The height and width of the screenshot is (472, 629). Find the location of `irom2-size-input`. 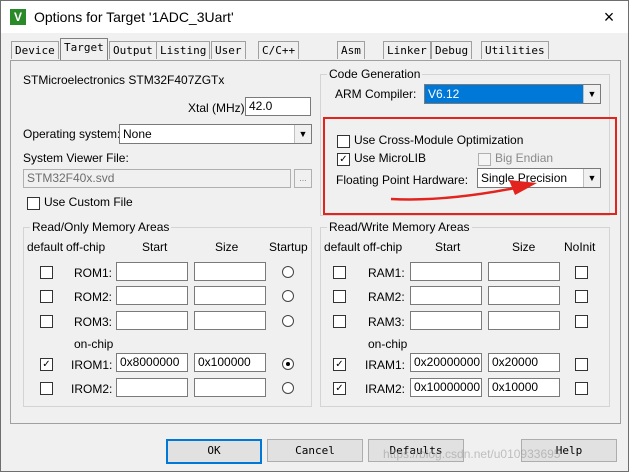

irom2-size-input is located at coordinates (230, 387).